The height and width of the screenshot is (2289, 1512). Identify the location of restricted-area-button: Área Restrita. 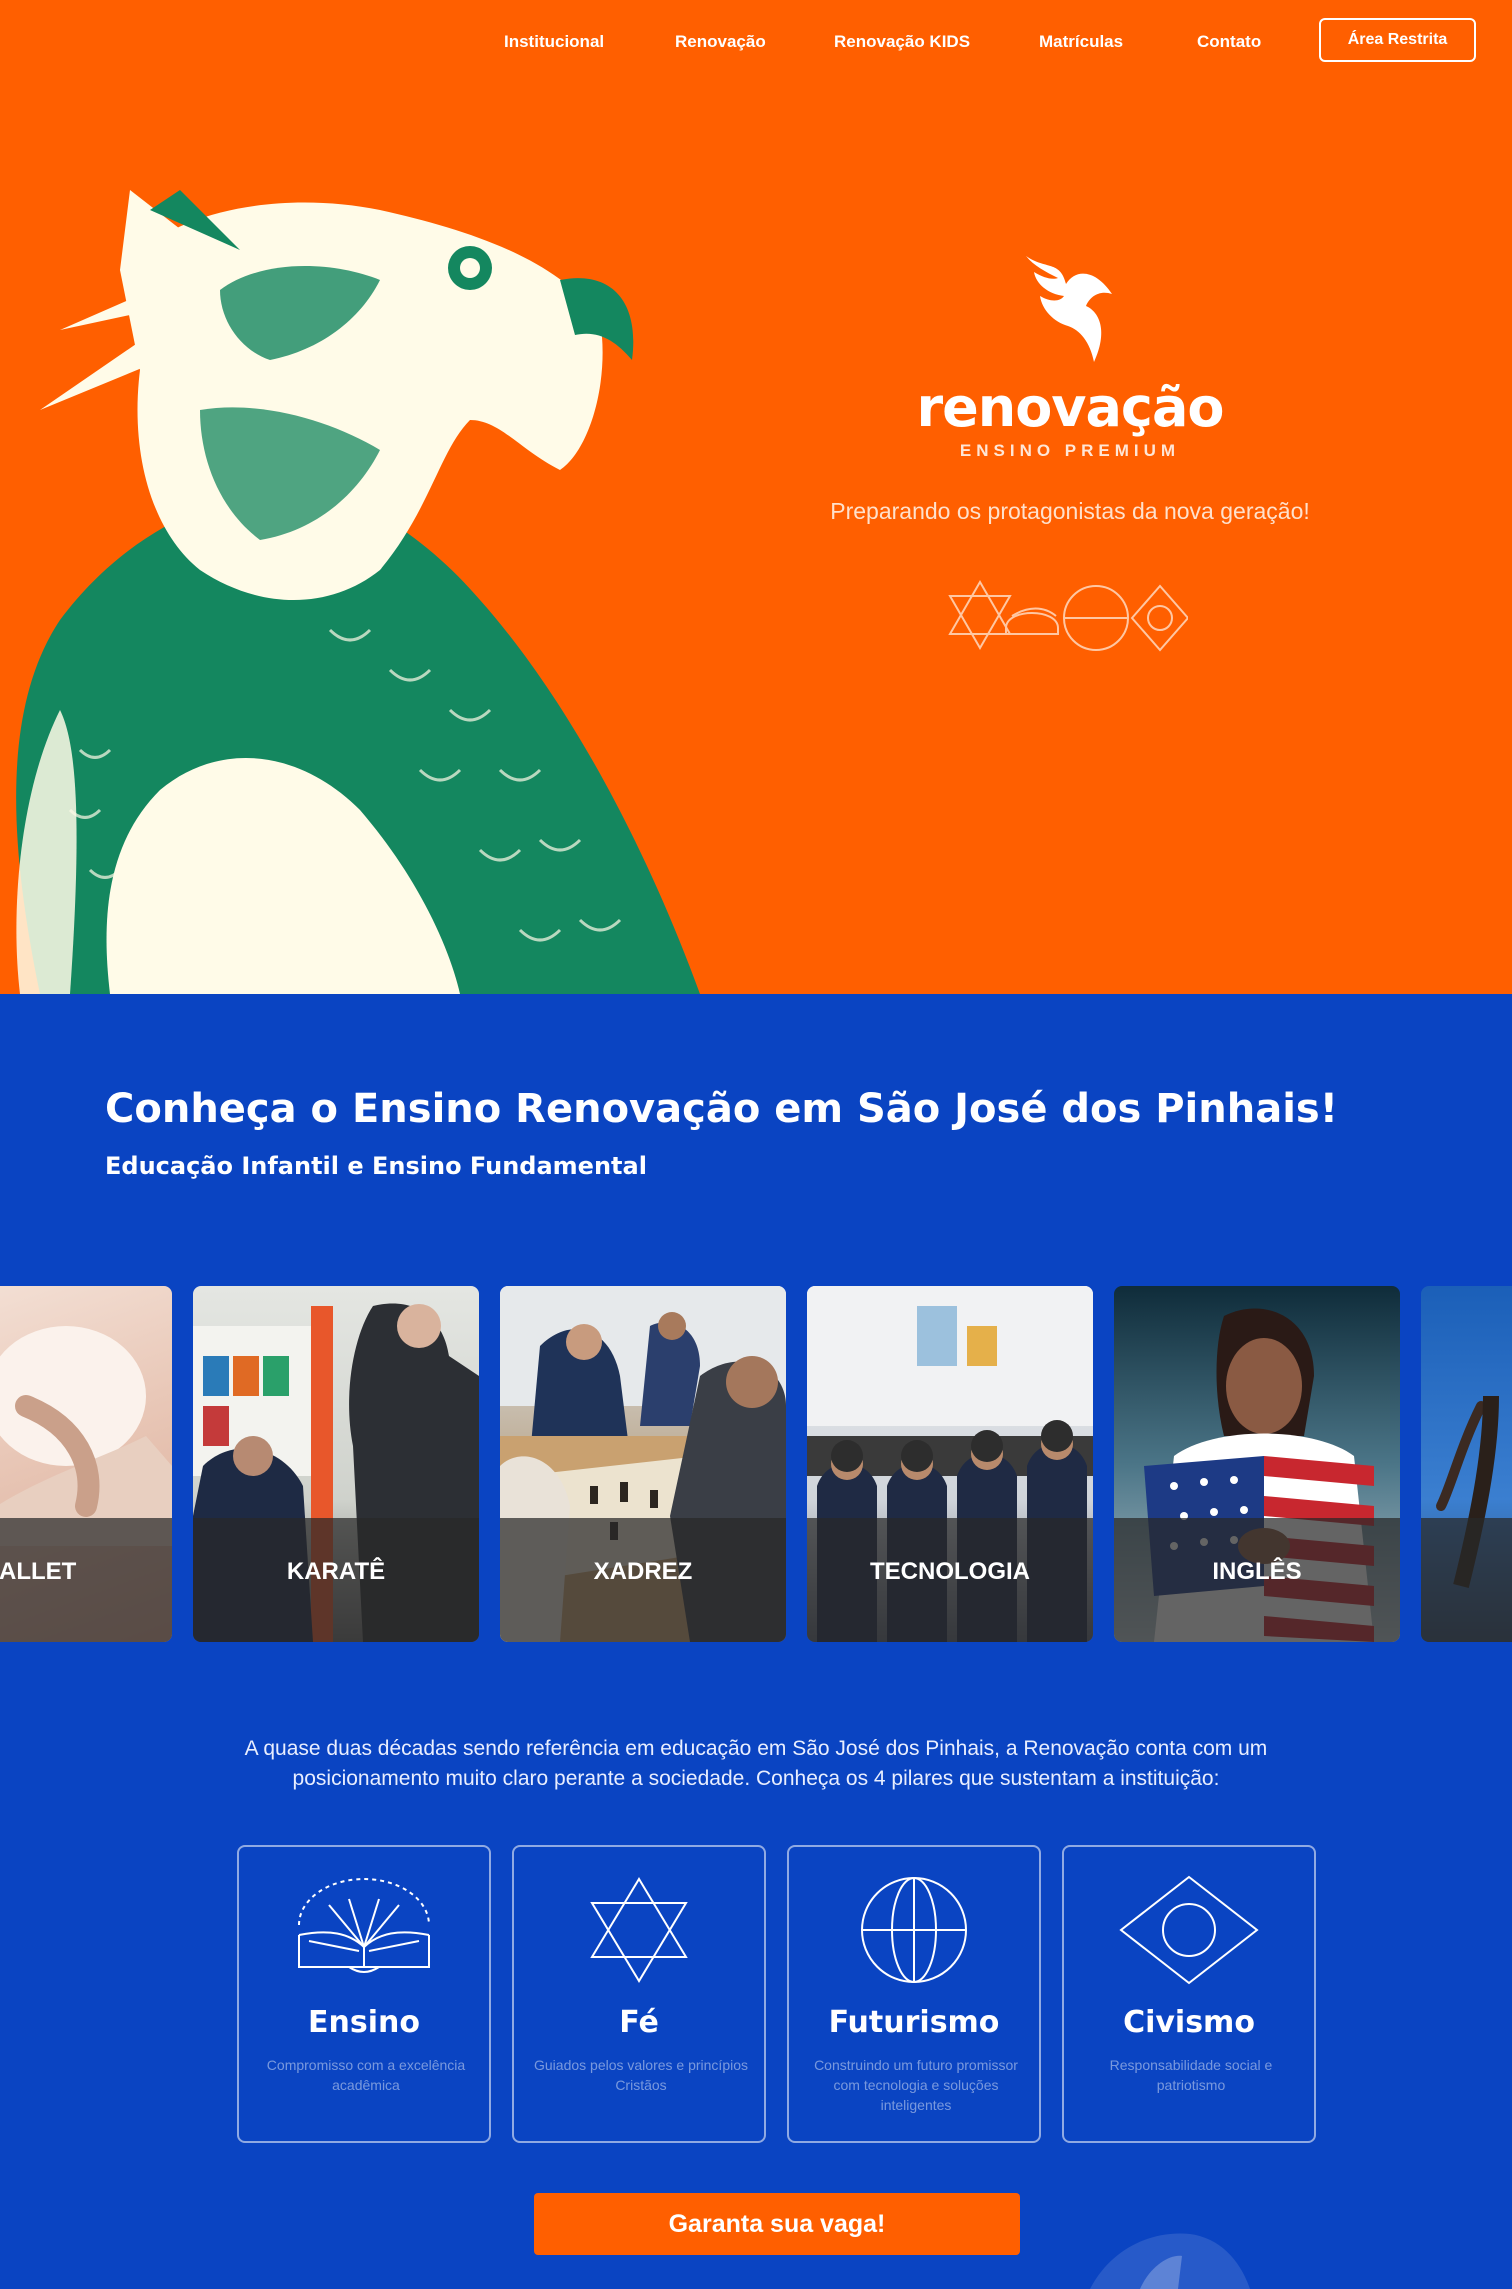
(1397, 40).